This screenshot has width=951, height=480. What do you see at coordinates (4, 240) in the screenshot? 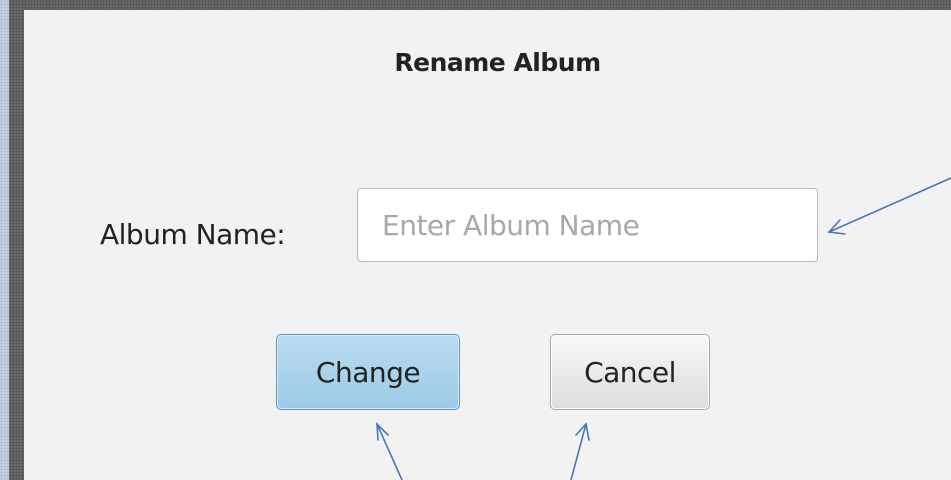
I see `left-edge-strip` at bounding box center [4, 240].